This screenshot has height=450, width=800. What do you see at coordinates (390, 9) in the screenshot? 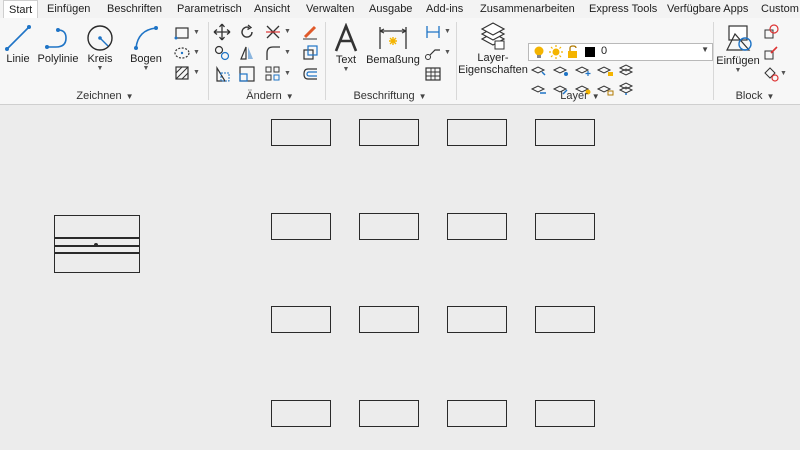
I see `tab-ausgabe: Ausgabe` at bounding box center [390, 9].